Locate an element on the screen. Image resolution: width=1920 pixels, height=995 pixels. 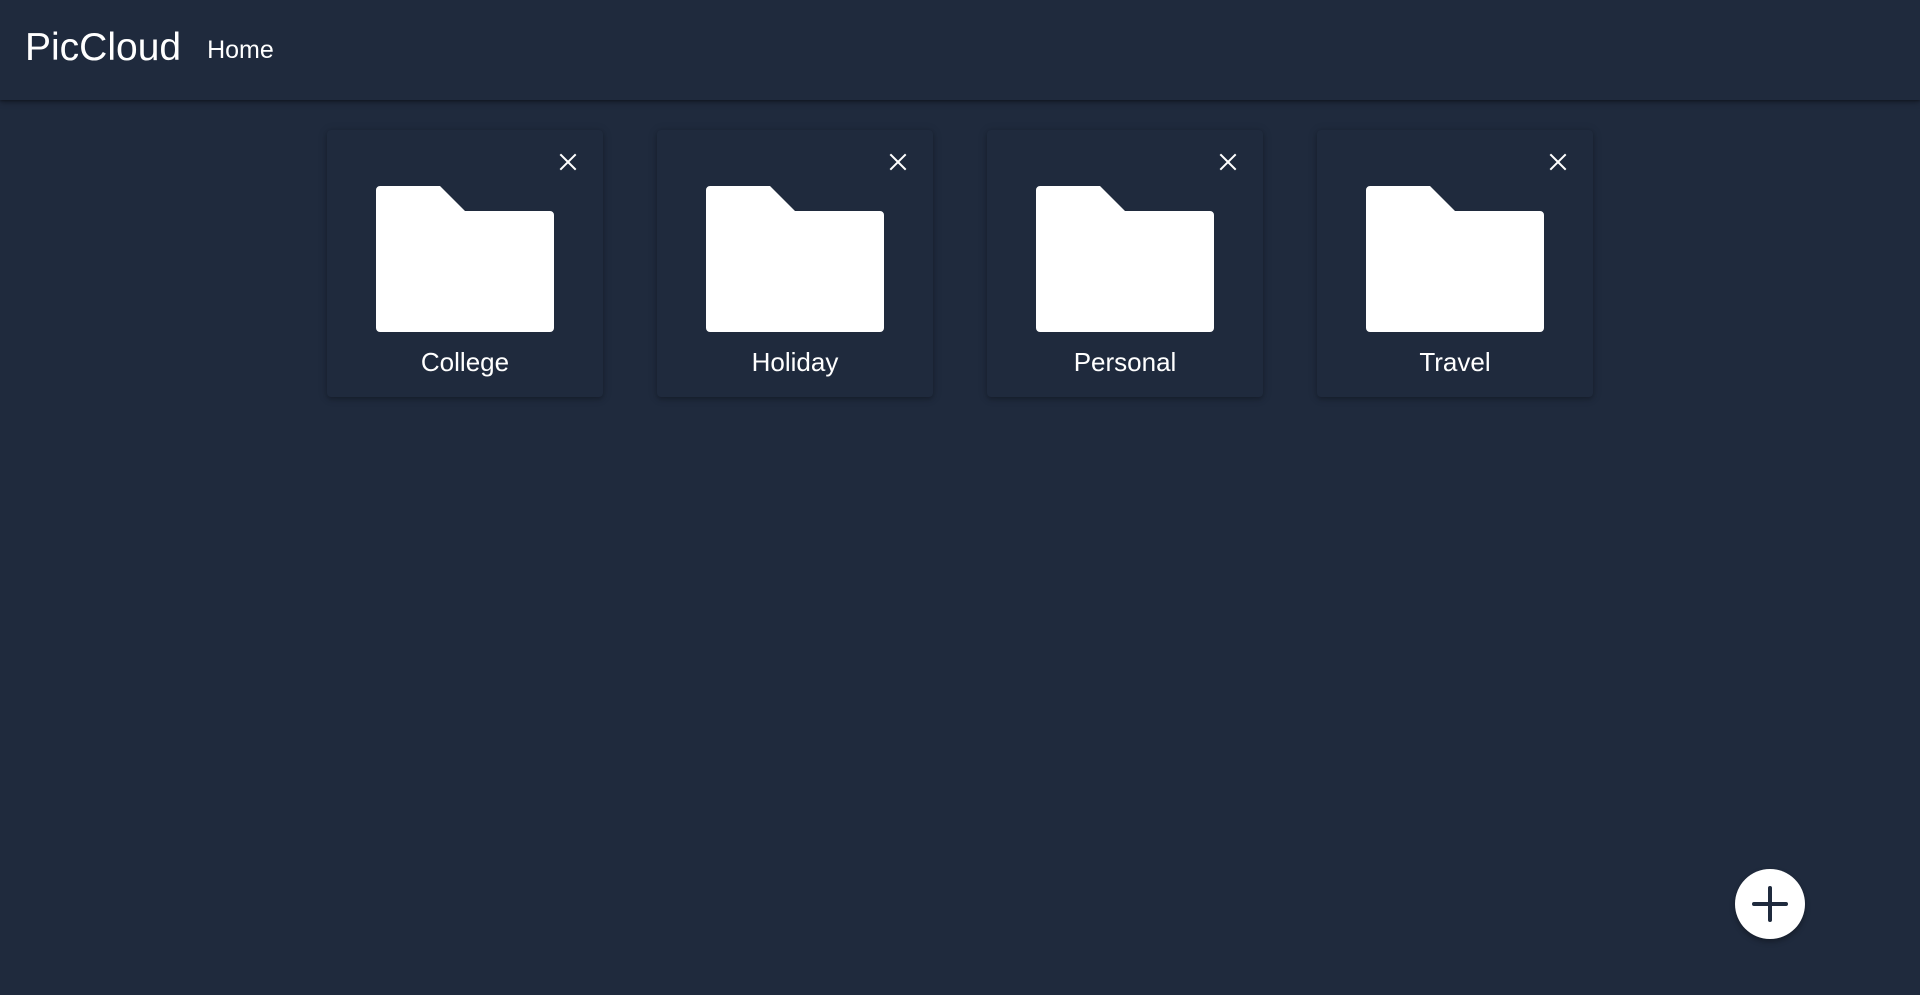
nav-home-link: Home is located at coordinates (240, 50).